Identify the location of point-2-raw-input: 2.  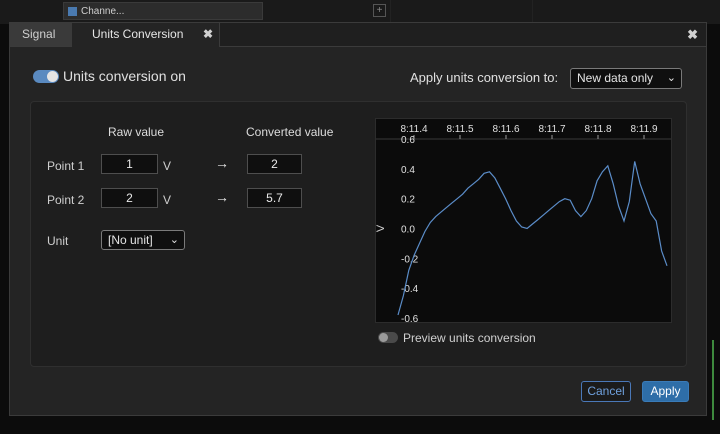
(129, 198).